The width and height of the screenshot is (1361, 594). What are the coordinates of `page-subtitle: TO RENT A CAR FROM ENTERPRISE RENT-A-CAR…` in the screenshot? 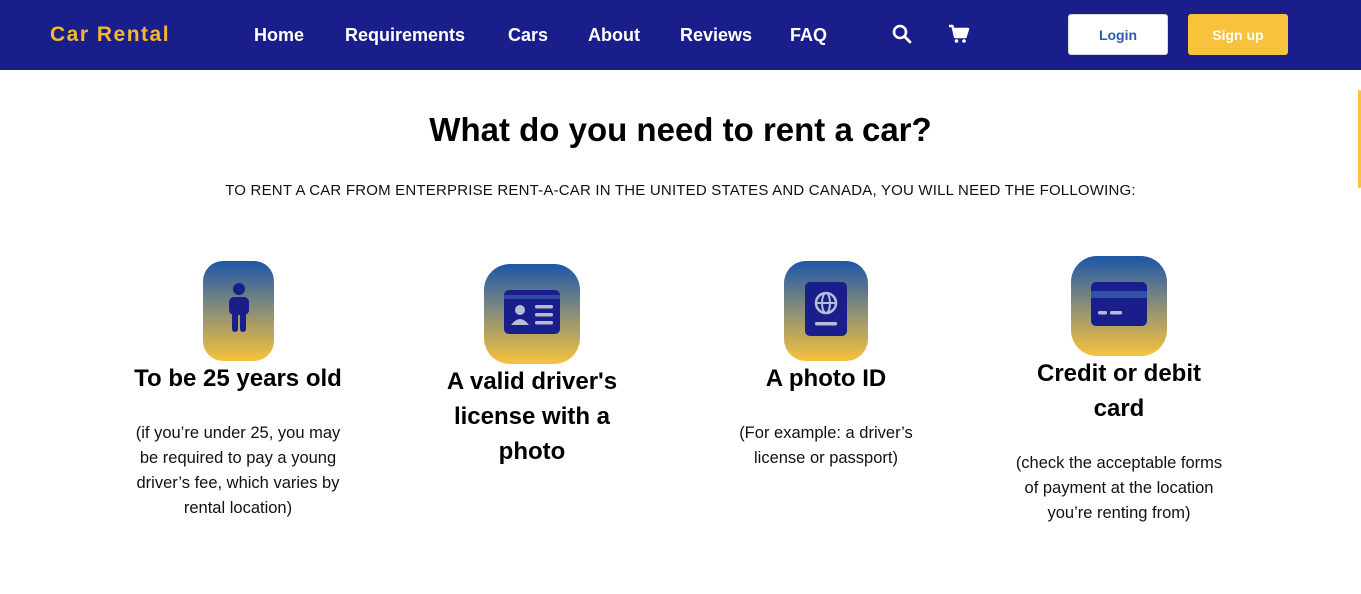 It's located at (680, 190).